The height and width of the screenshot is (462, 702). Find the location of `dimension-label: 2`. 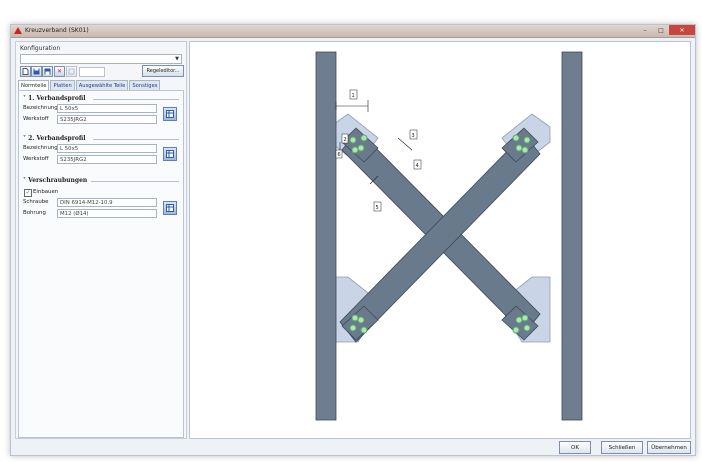

dimension-label: 2 is located at coordinates (345, 140).